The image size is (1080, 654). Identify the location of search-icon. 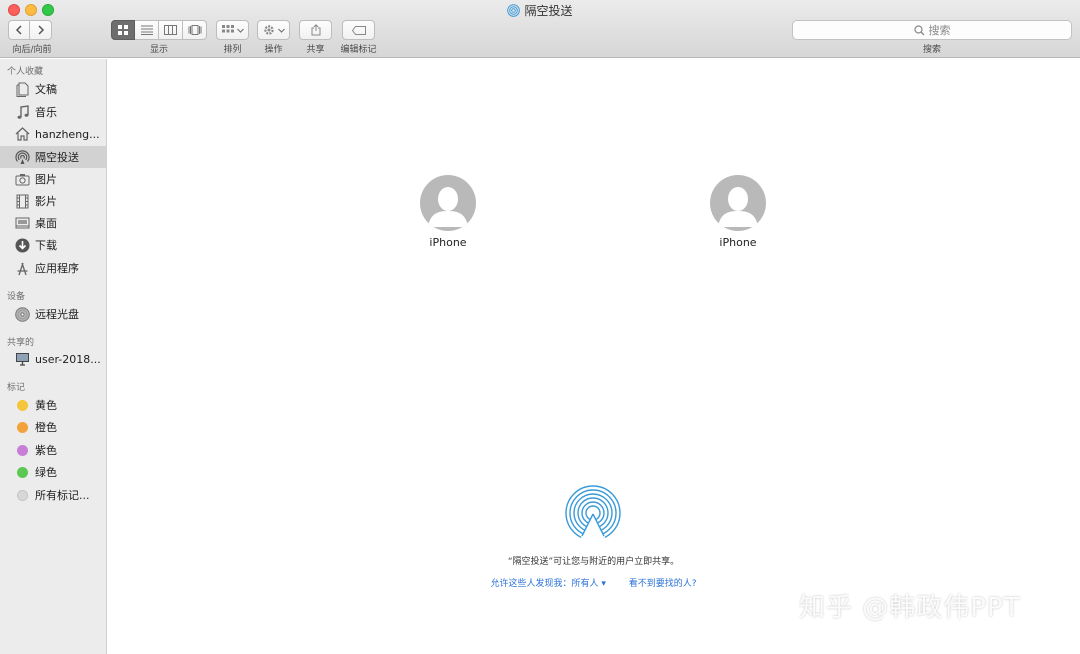
(918, 29).